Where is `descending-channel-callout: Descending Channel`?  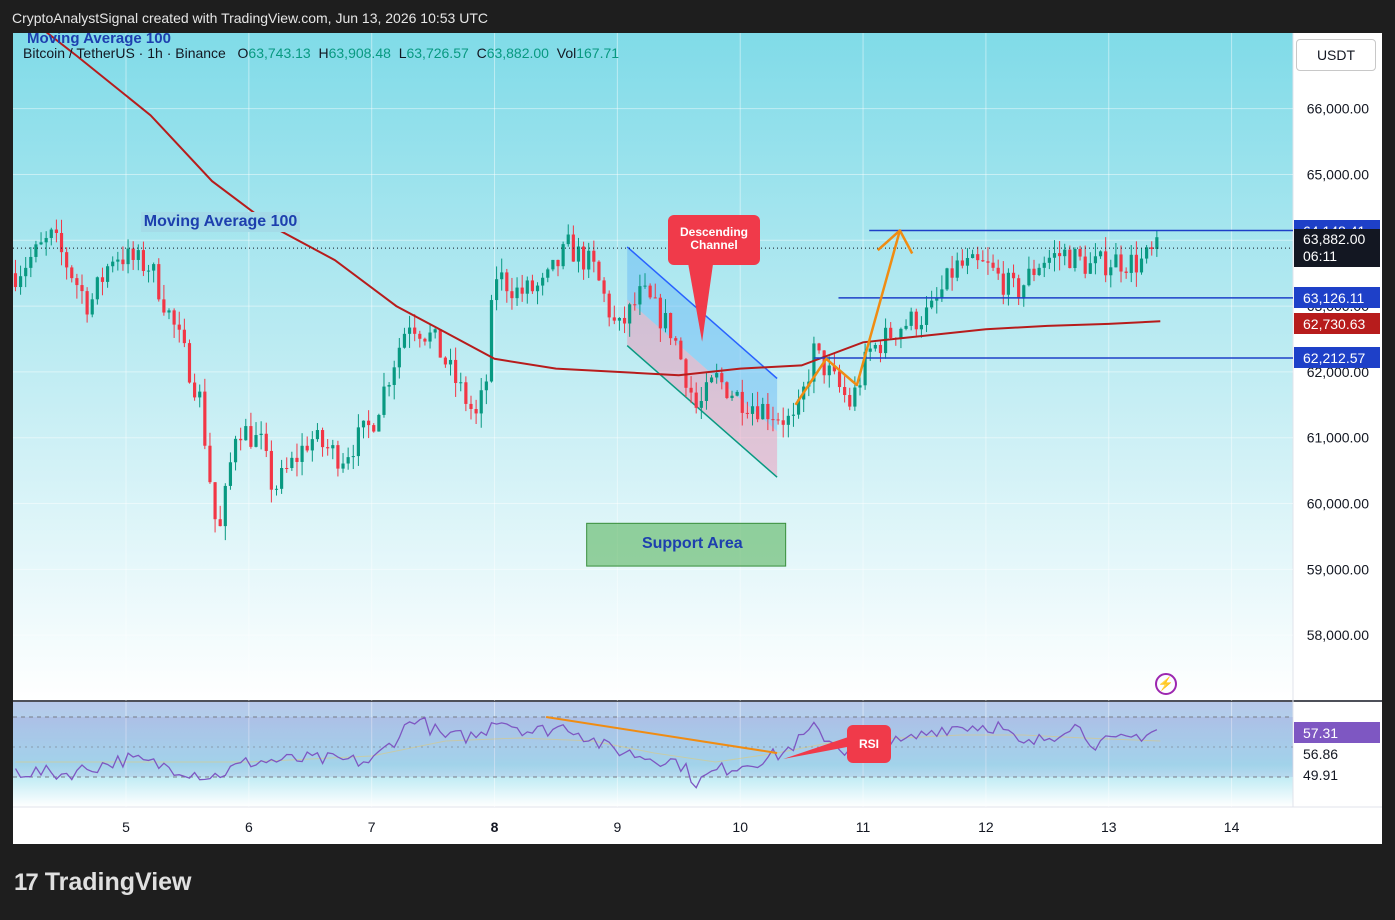 descending-channel-callout: Descending Channel is located at coordinates (714, 240).